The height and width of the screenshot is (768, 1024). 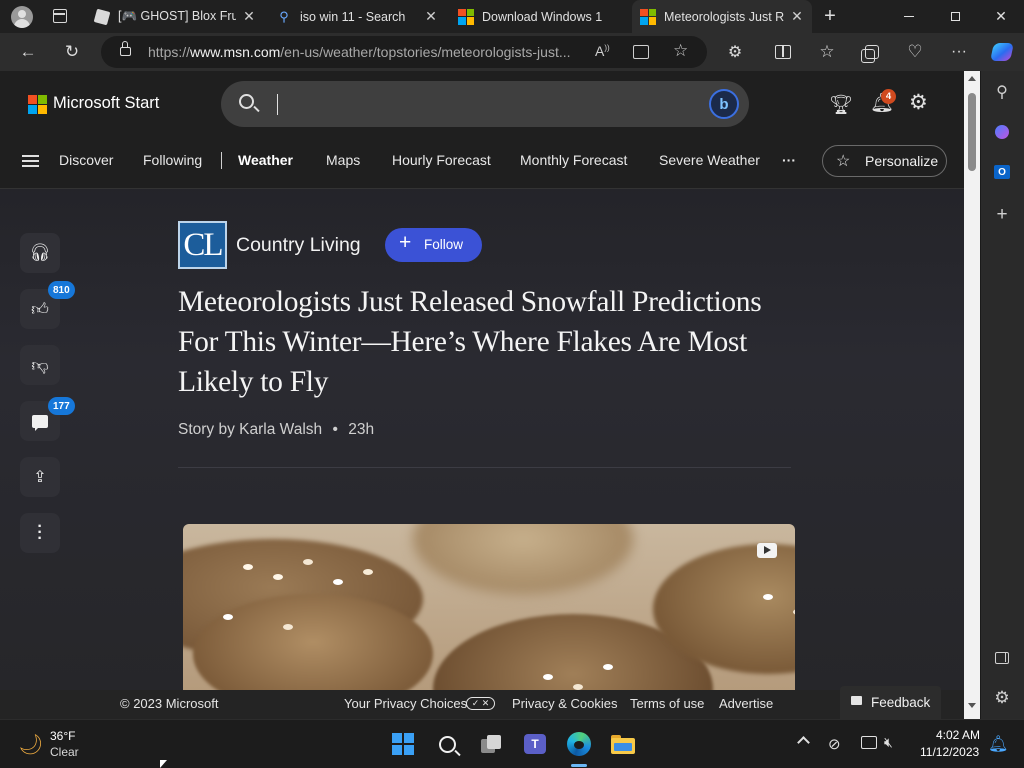 What do you see at coordinates (60, 16) in the screenshot?
I see `tab-actions-icon` at bounding box center [60, 16].